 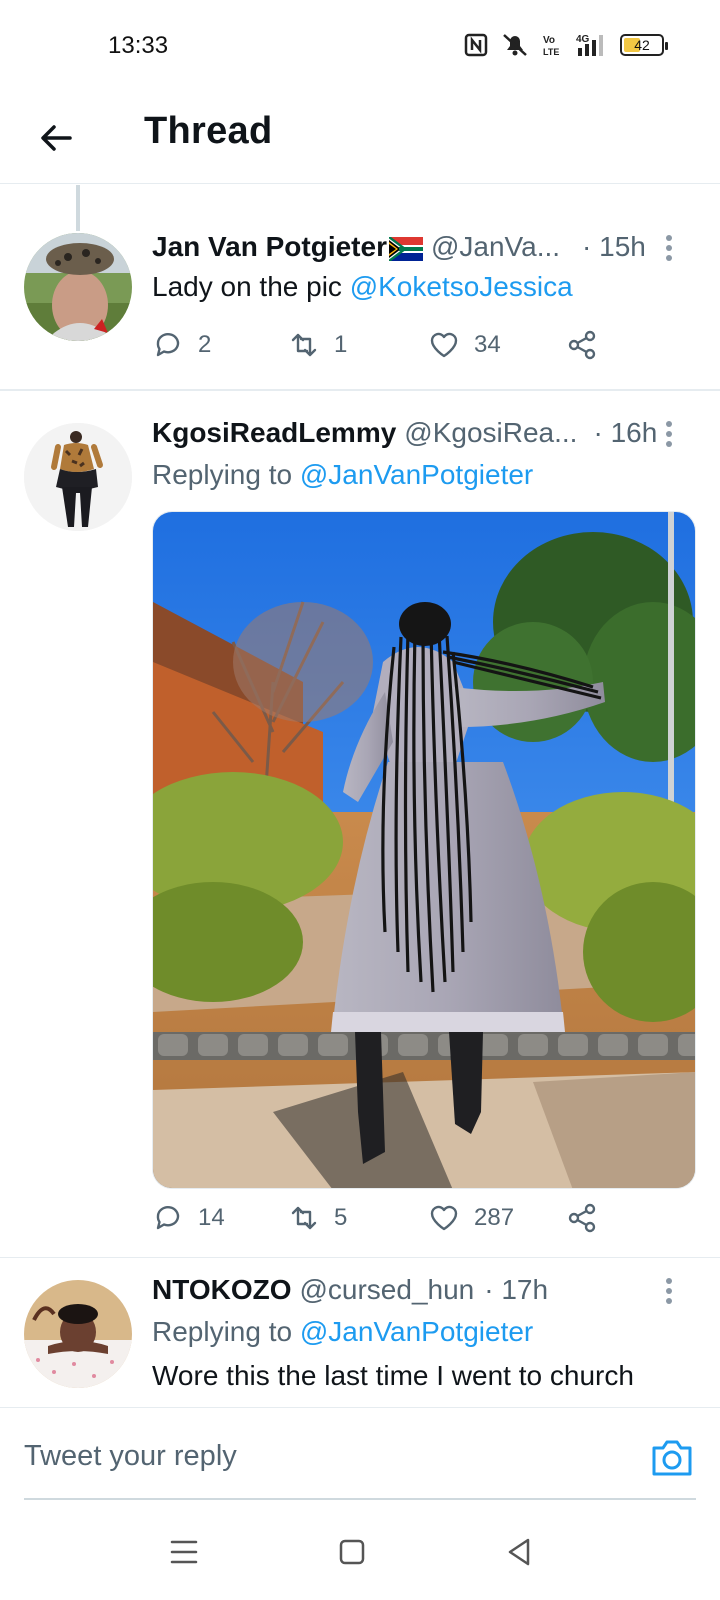 I want to click on timestamp: · 17h, so click(x=516, y=1289).